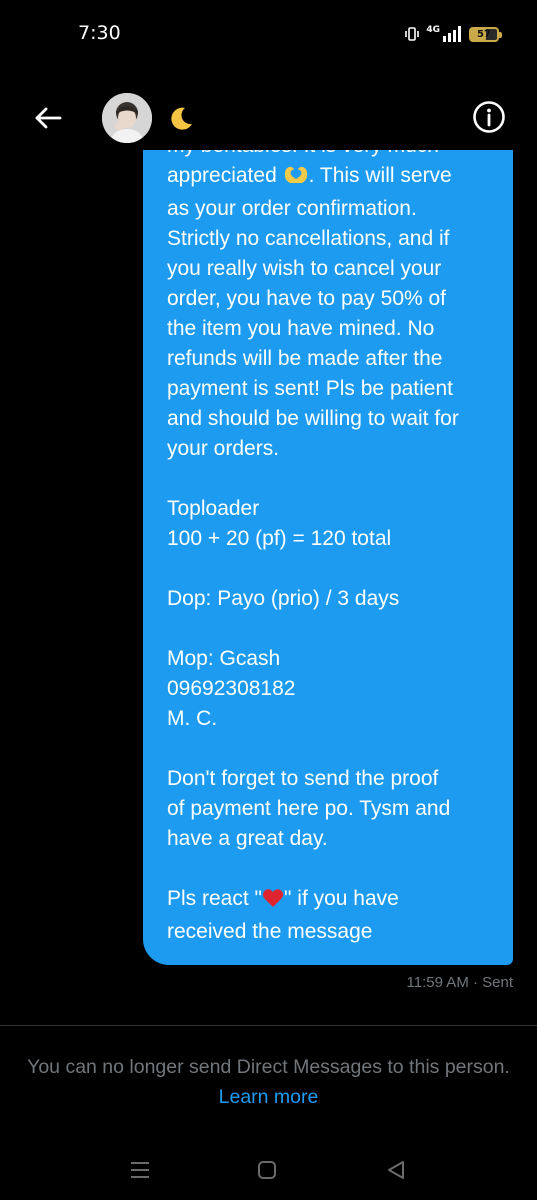 Image resolution: width=537 pixels, height=1200 pixels. I want to click on message-line: Mop: Gcash, so click(224, 658).